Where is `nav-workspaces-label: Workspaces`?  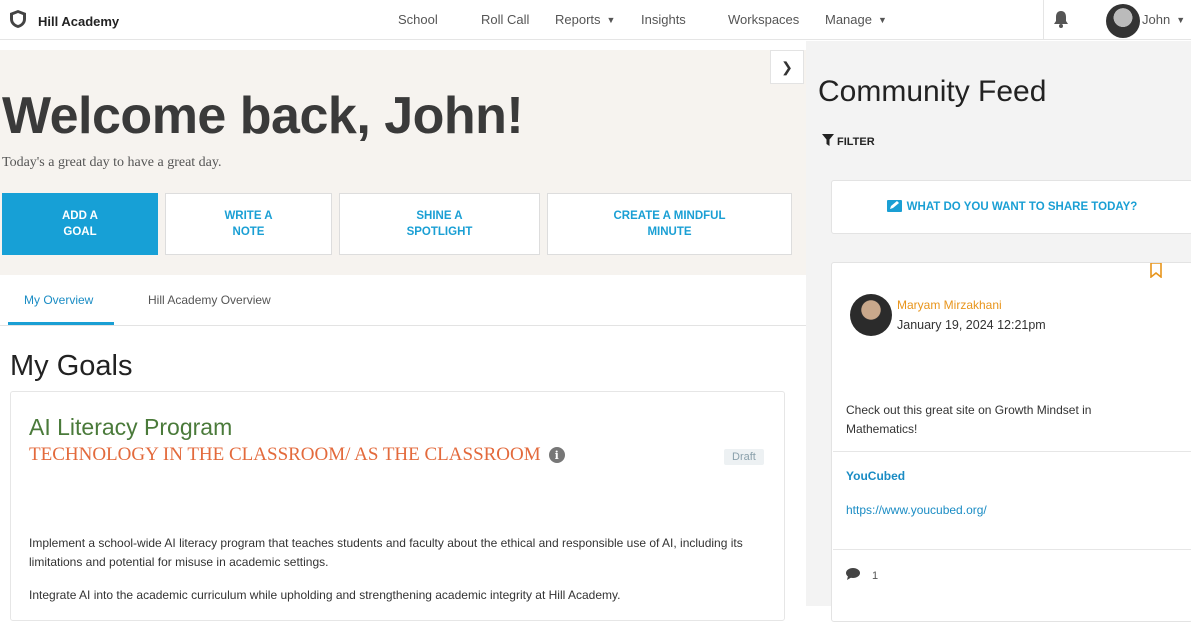 nav-workspaces-label: Workspaces is located at coordinates (764, 19).